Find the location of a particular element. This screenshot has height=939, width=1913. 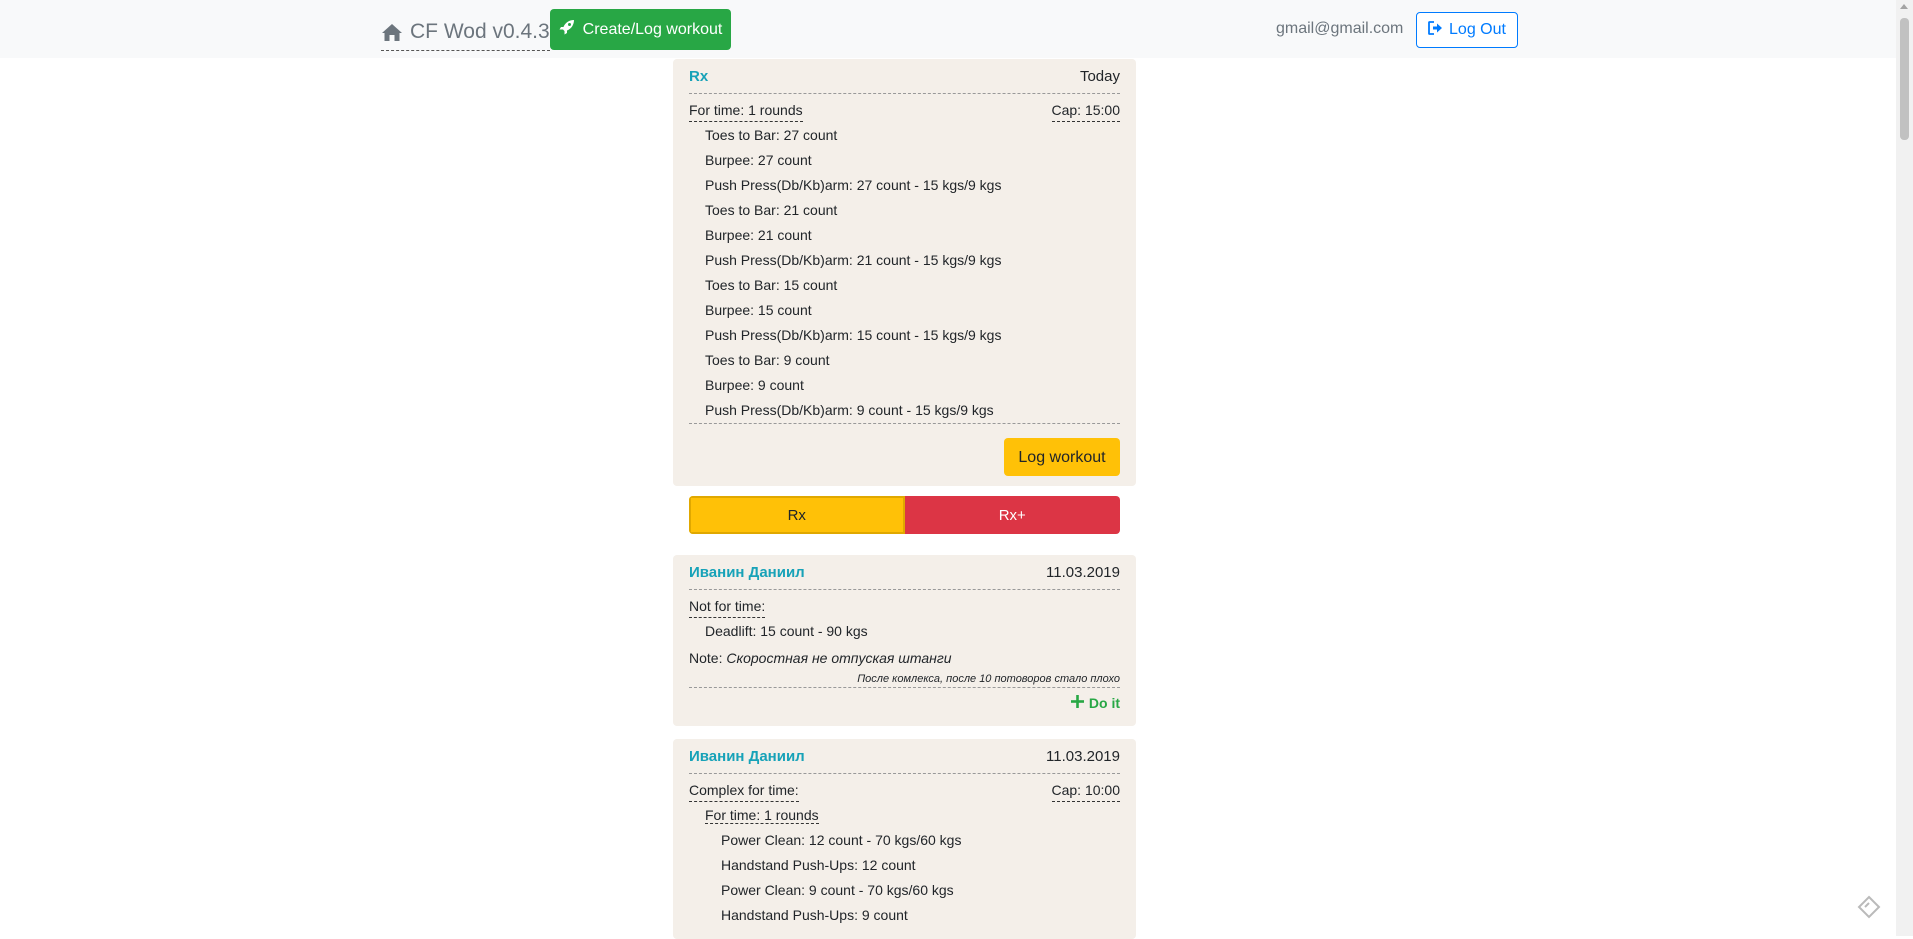

rx-button: Rx is located at coordinates (797, 515).